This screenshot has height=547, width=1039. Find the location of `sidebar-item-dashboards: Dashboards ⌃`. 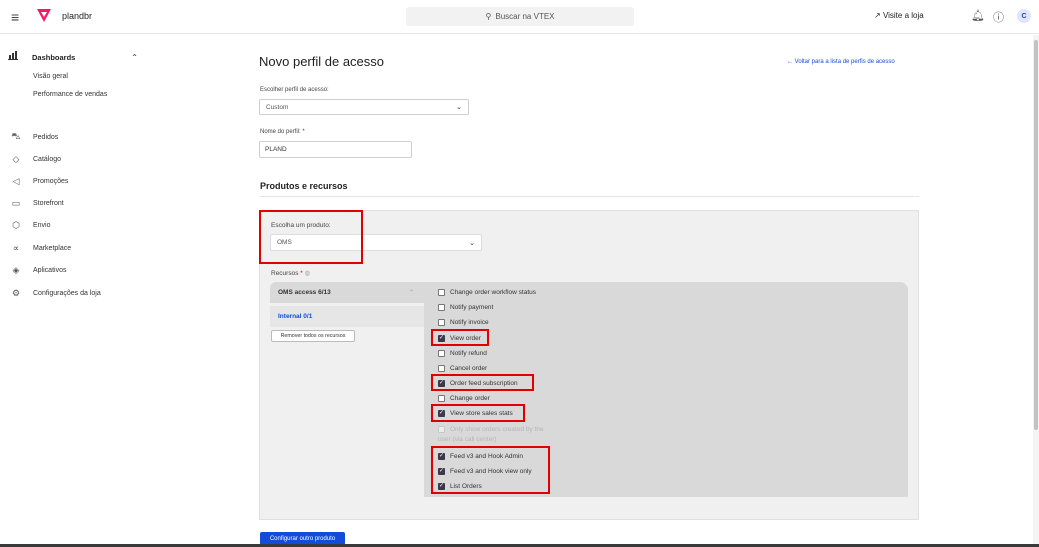

sidebar-item-dashboards: Dashboards ⌃ is located at coordinates (73, 57).